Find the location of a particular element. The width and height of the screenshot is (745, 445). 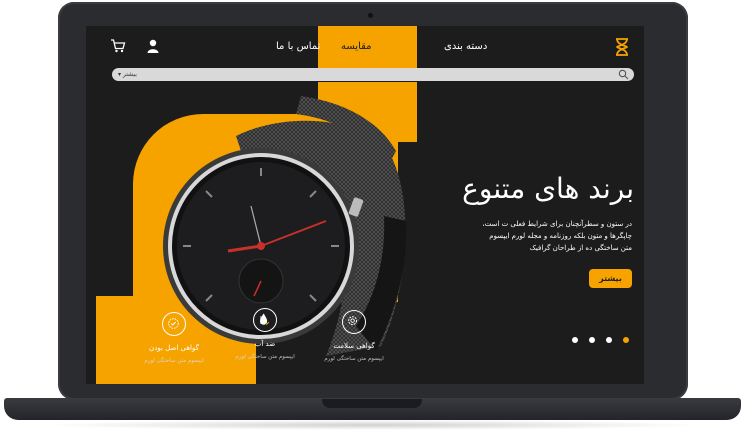

user-icon is located at coordinates (153, 46).